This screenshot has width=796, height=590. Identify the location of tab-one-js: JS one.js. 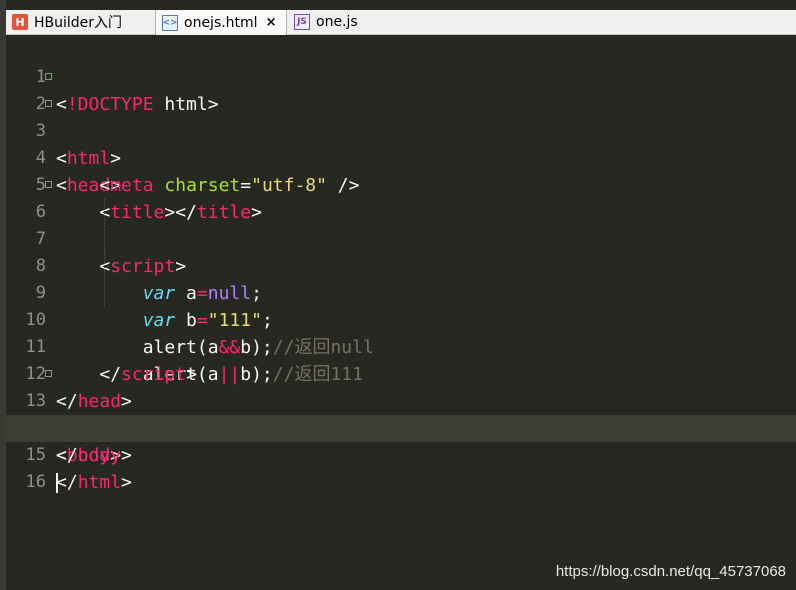
(328, 22).